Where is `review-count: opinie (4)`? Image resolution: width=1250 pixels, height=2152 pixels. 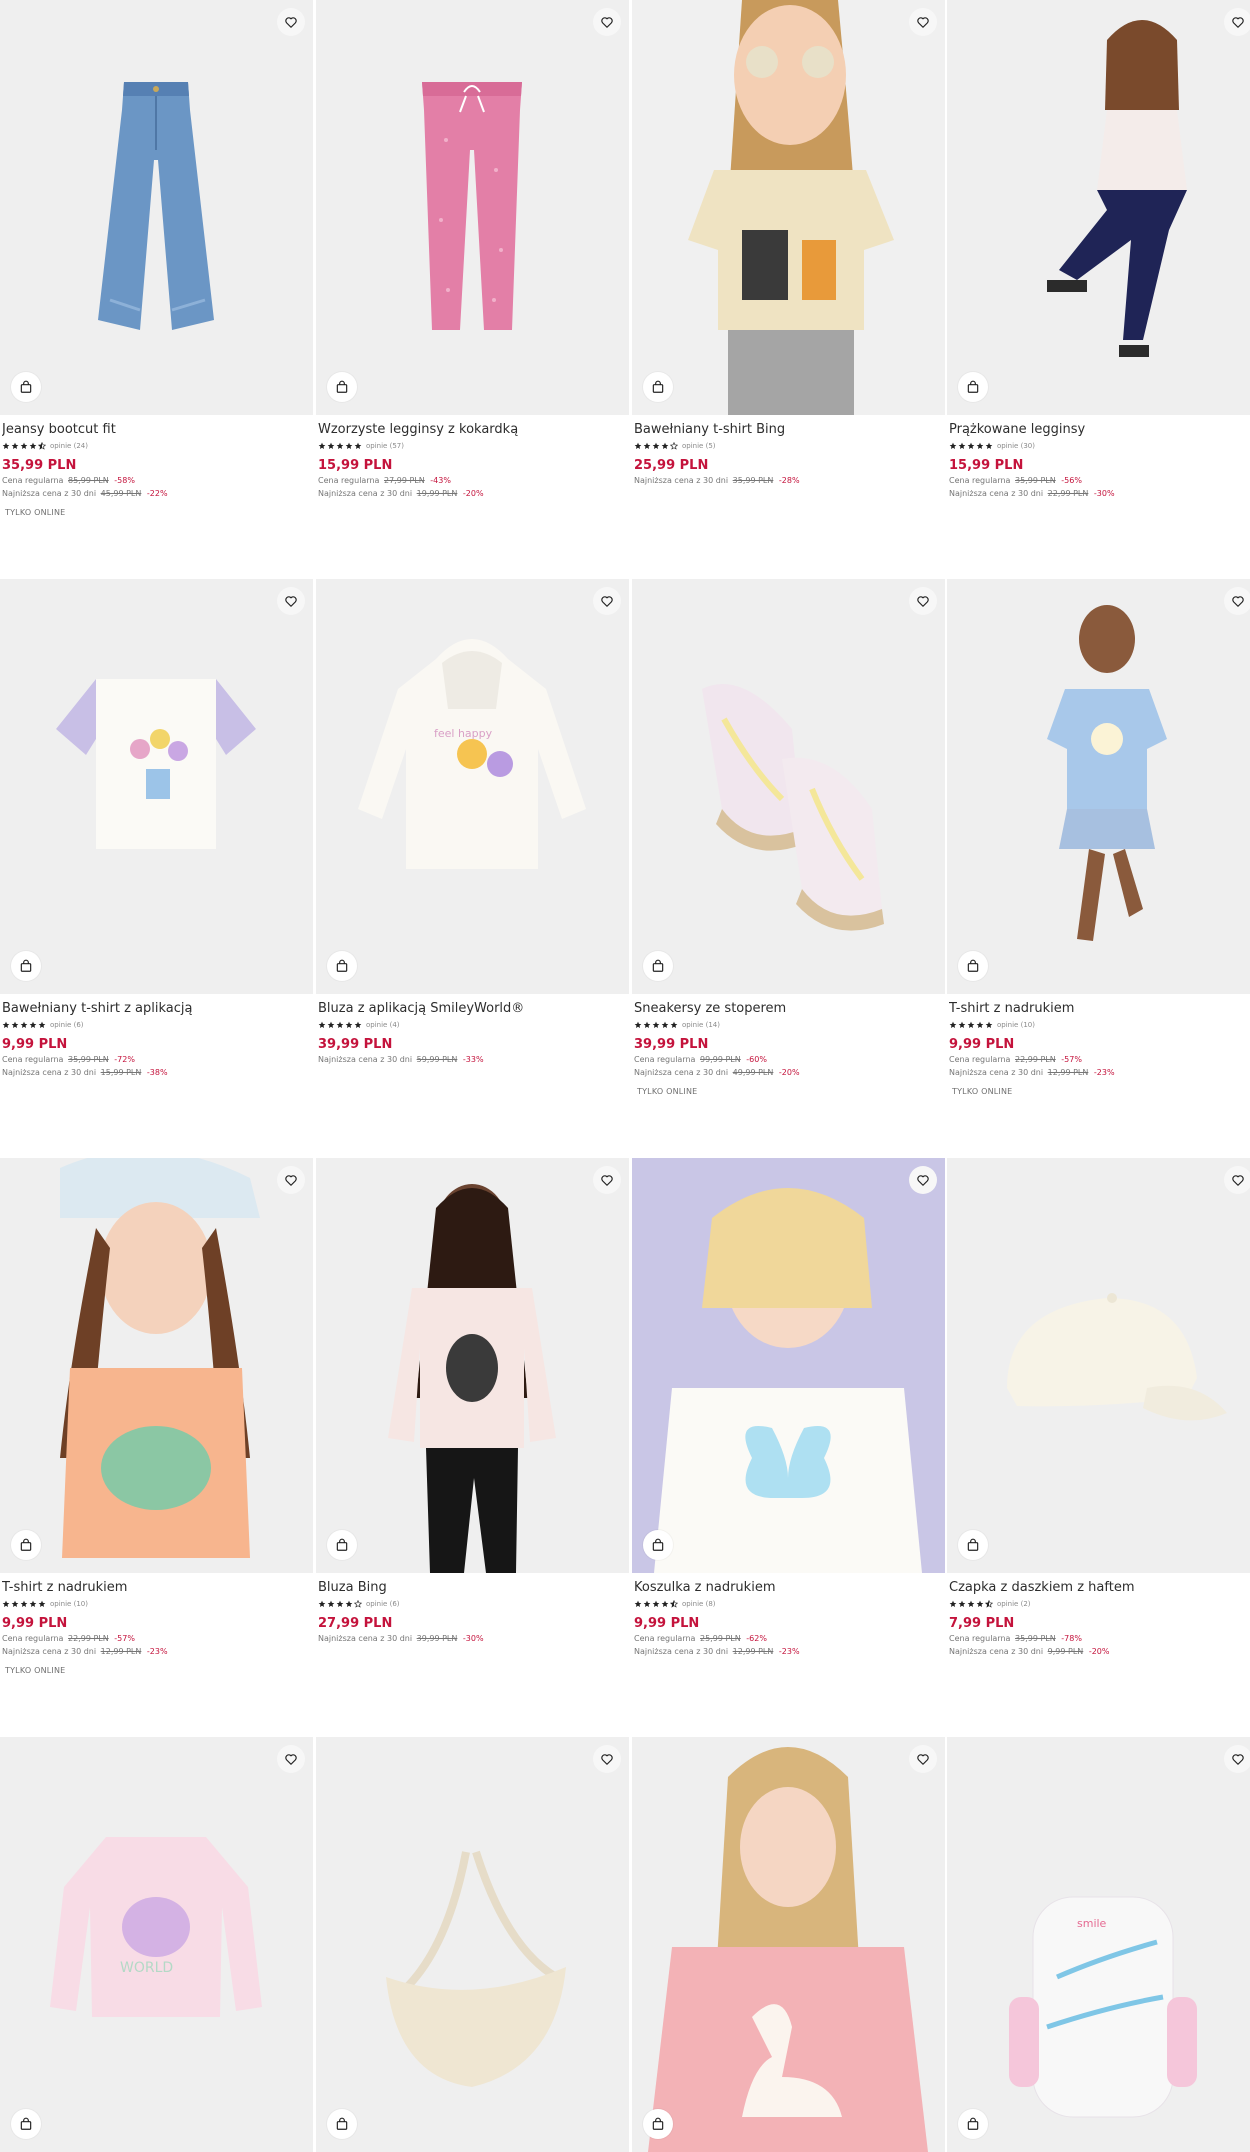
review-count: opinie (4) is located at coordinates (383, 1025).